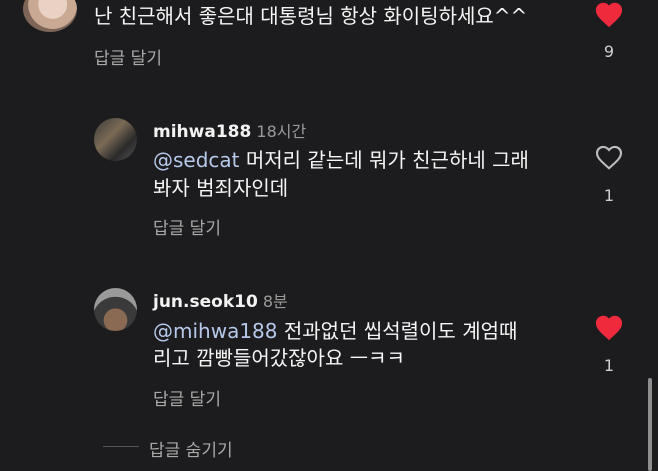 The image size is (658, 471). I want to click on comment-text-line: @sedcat 머저리 같는데 뭐가 친근하네 그래, so click(341, 160).